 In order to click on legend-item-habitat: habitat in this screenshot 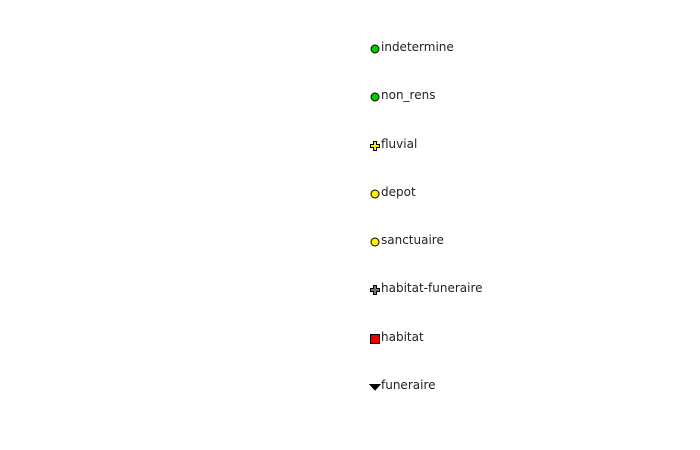, I will do `click(489, 351)`.